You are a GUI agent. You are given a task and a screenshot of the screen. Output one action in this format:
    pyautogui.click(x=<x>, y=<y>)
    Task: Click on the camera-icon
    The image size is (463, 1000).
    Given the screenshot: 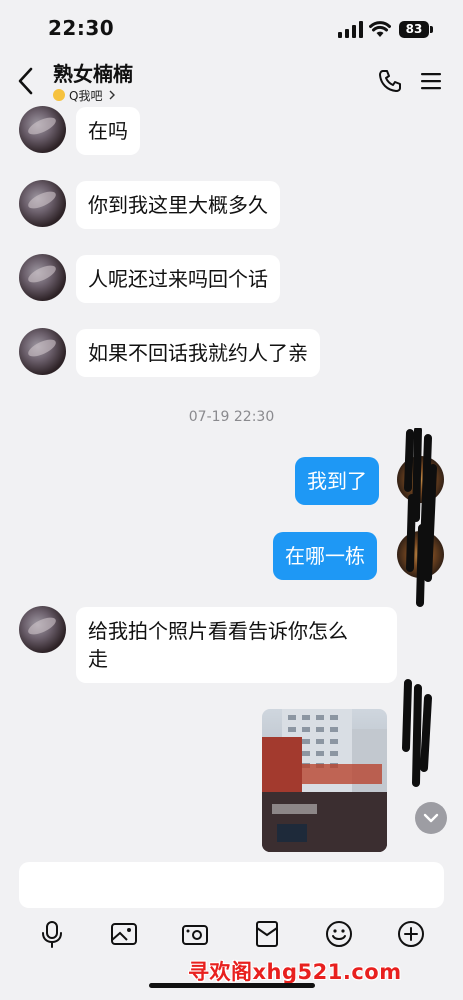 What is the action you would take?
    pyautogui.click(x=195, y=934)
    